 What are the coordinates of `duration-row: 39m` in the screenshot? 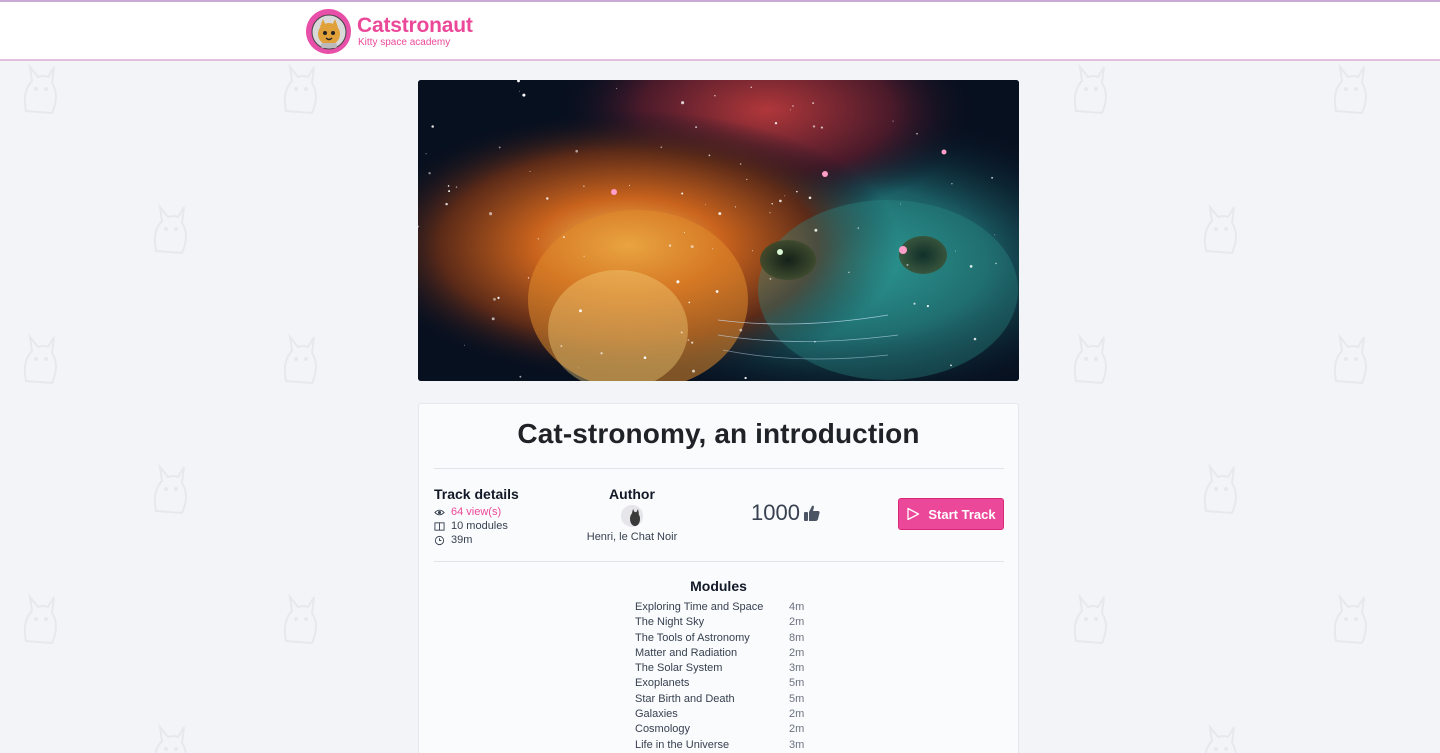 It's located at (476, 540).